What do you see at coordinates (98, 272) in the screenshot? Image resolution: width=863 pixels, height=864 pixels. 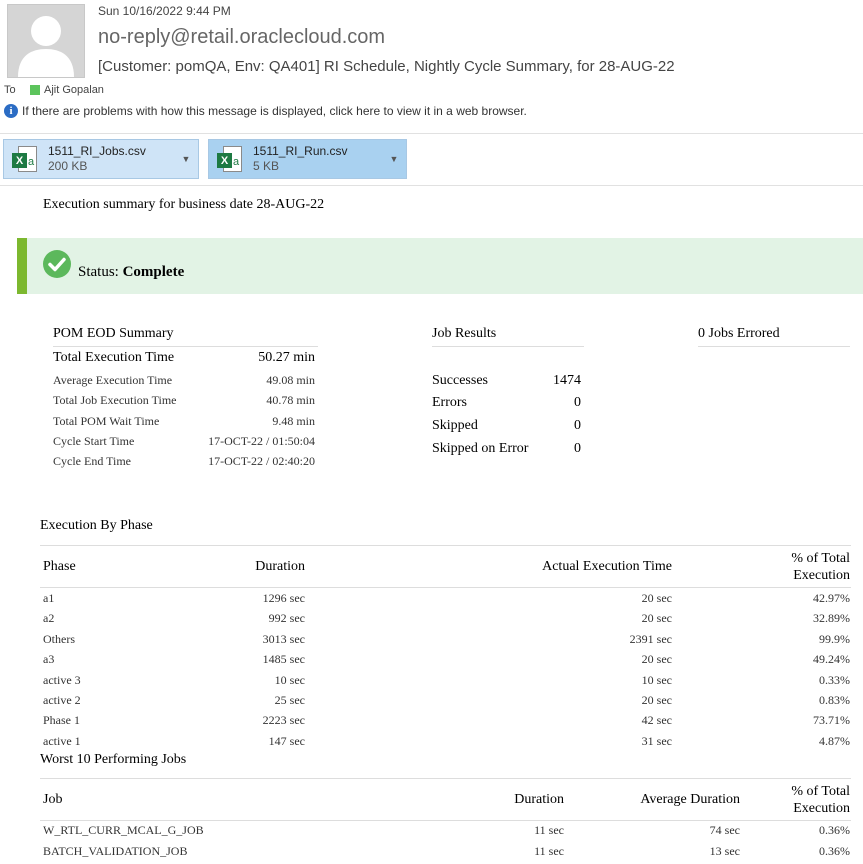 I see `status-label: Status:` at bounding box center [98, 272].